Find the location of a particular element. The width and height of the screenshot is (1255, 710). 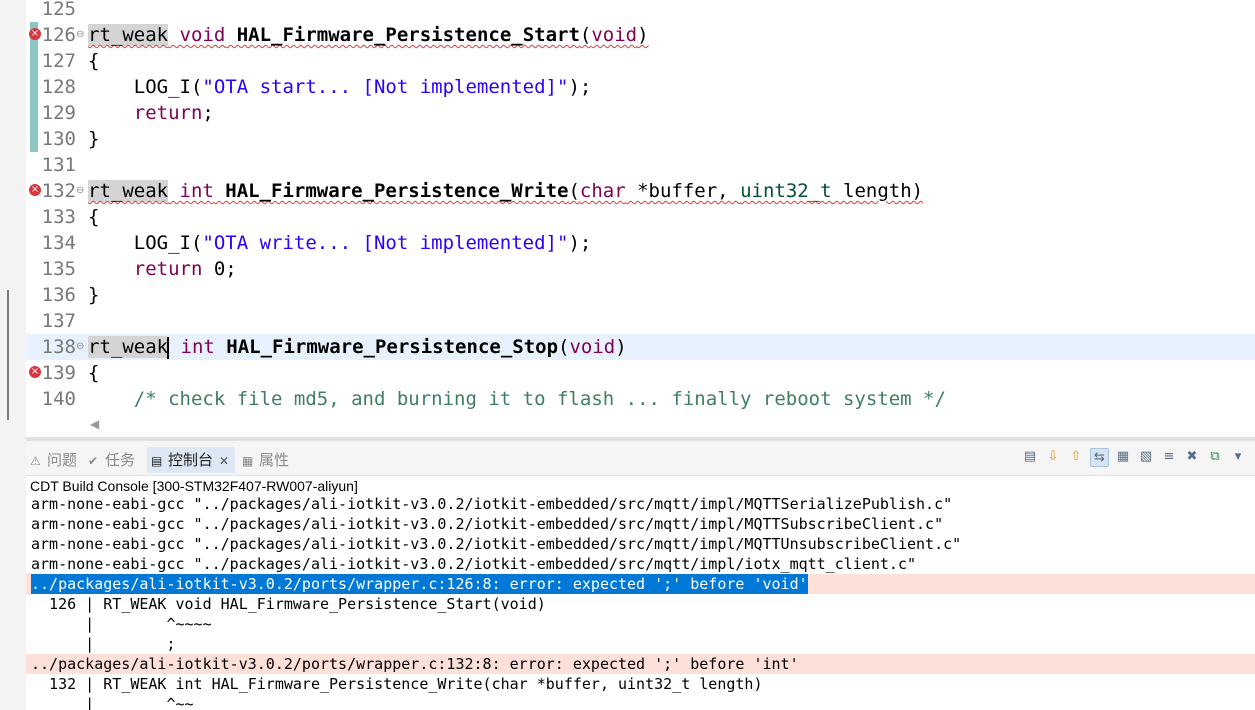

word-wrap-icon: ⇆ is located at coordinates (1099, 457).